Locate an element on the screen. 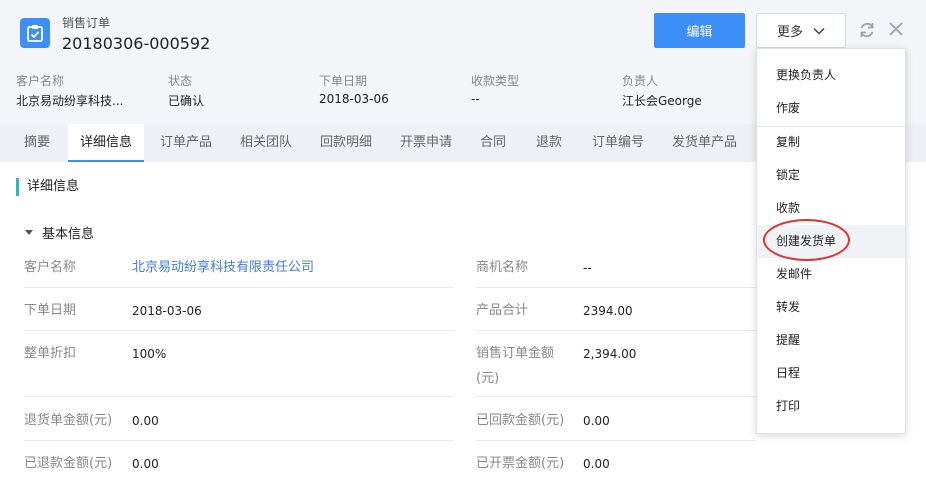  record-type-label: 销售订单 is located at coordinates (86, 23).